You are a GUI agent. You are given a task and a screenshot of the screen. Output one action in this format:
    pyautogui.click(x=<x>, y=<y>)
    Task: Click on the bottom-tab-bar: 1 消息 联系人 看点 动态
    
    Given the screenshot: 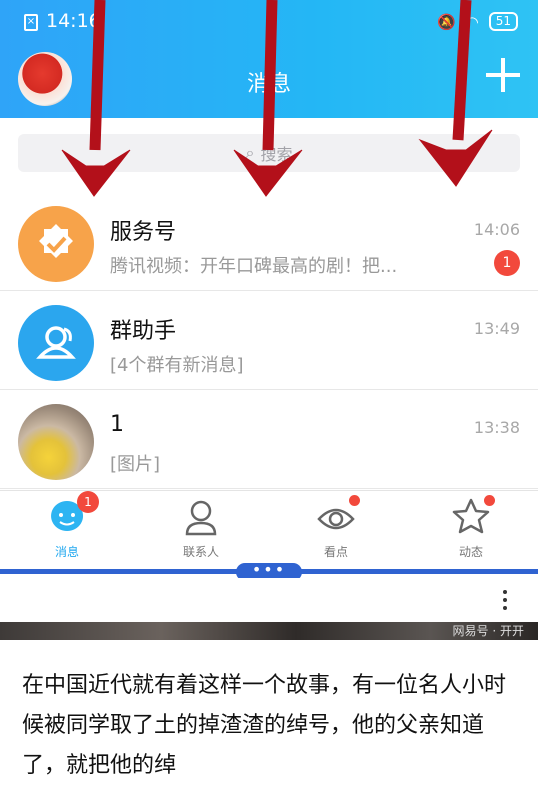 What is the action you would take?
    pyautogui.click(x=269, y=528)
    